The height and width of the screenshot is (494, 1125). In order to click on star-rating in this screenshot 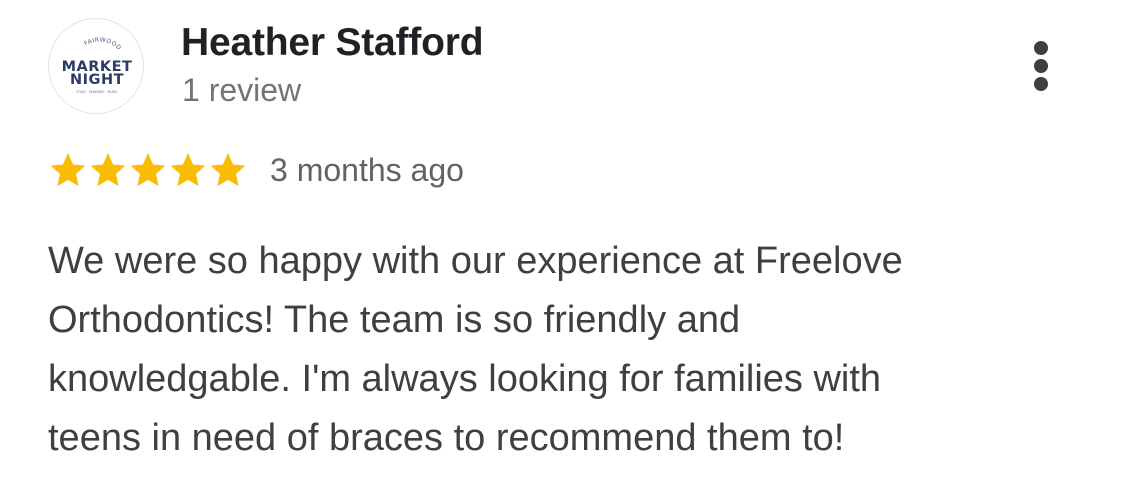, I will do `click(148, 170)`.